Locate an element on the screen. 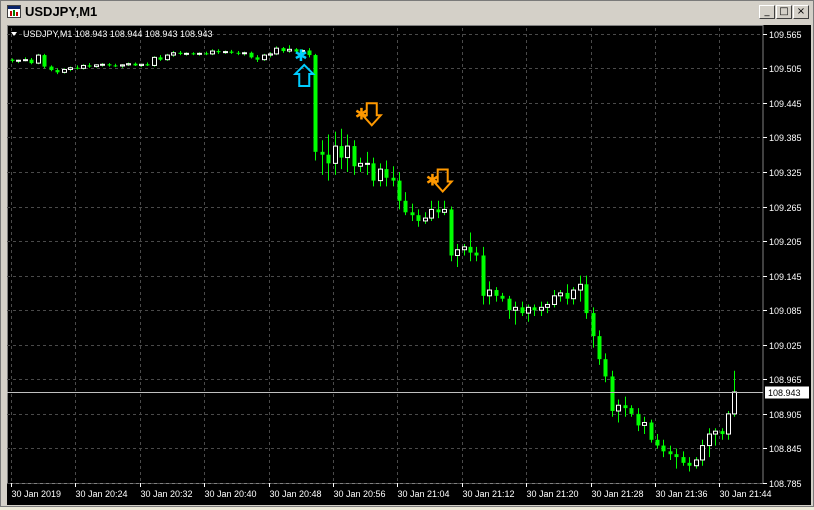 This screenshot has width=814, height=510. title-bar: USDJPY,M1 _ □ × is located at coordinates (407, 12).